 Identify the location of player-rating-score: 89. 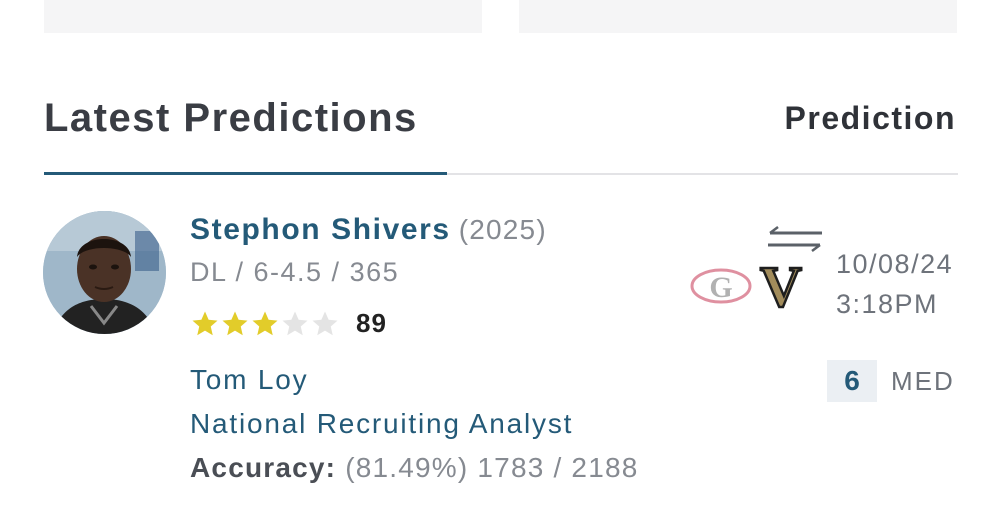
(371, 323).